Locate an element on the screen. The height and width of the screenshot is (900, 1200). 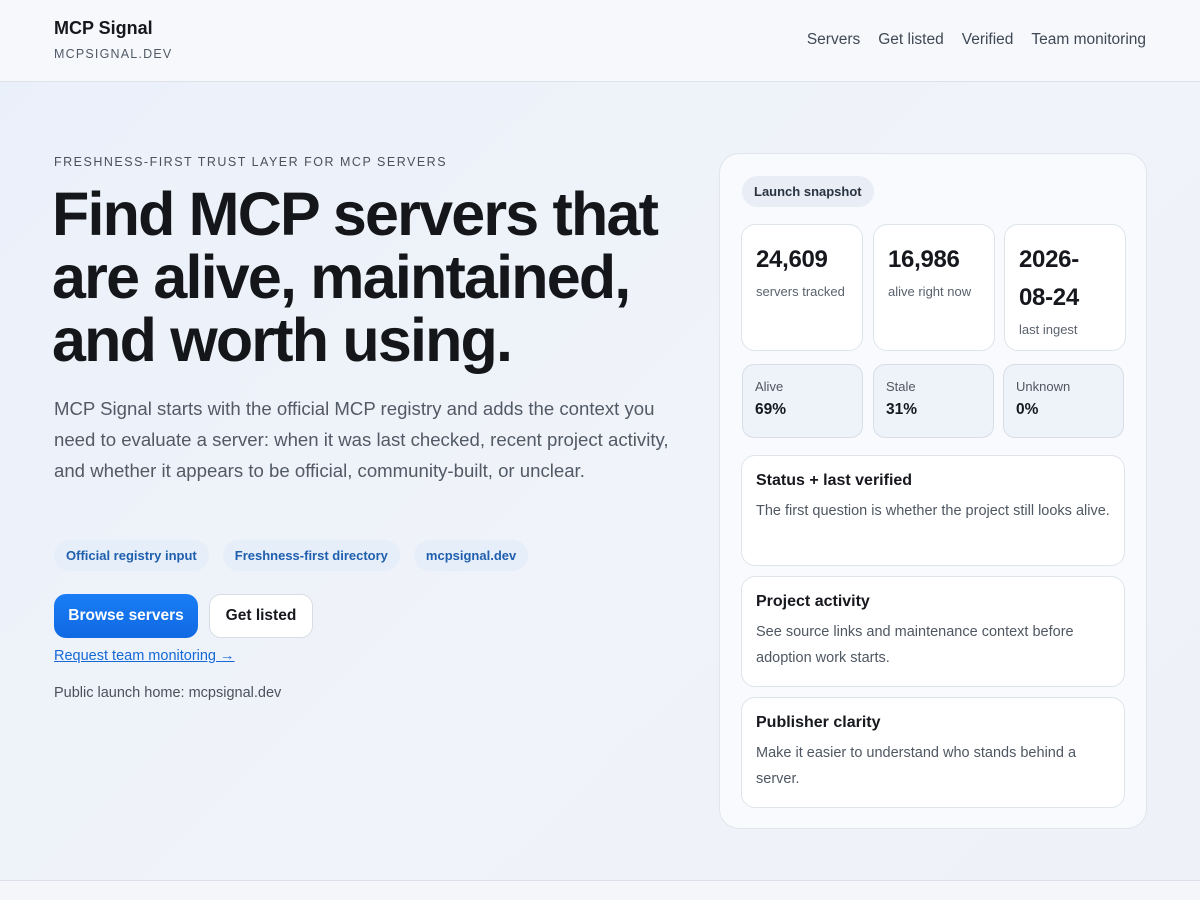
brand-domain: MCPSIGNAL.DEV is located at coordinates (113, 54).